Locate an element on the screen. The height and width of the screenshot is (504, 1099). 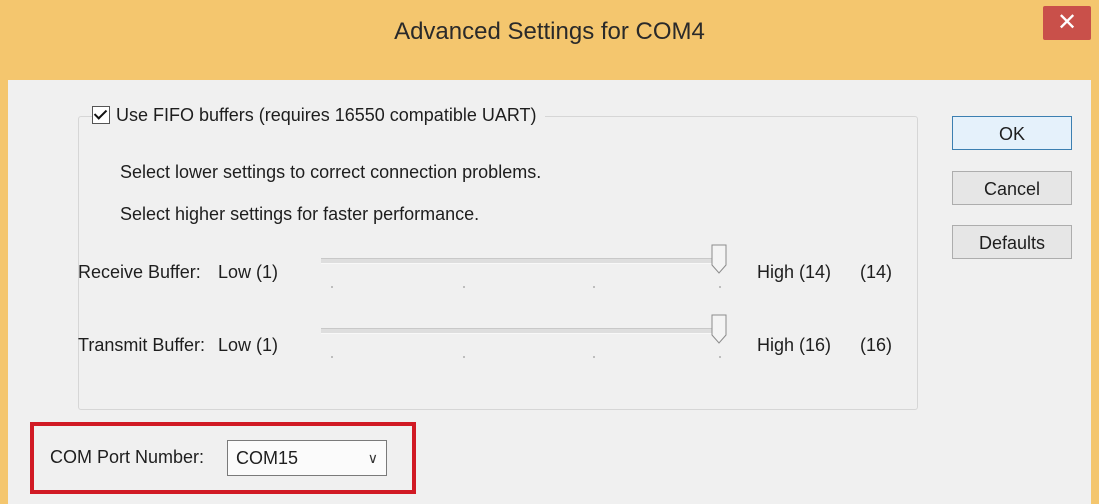
window-frame-left is located at coordinates (4, 292).